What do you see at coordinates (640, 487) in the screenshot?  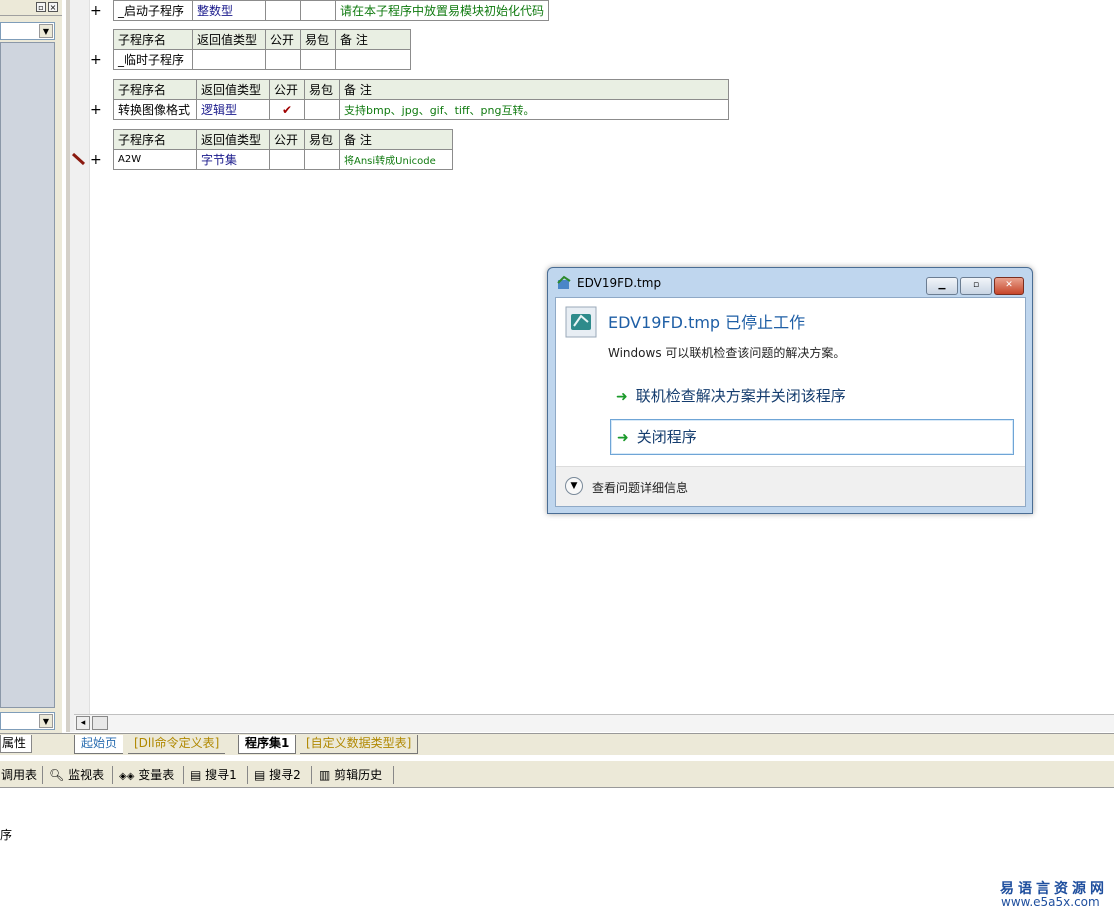 I see `details-toggle: 查看问题详细信息` at bounding box center [640, 487].